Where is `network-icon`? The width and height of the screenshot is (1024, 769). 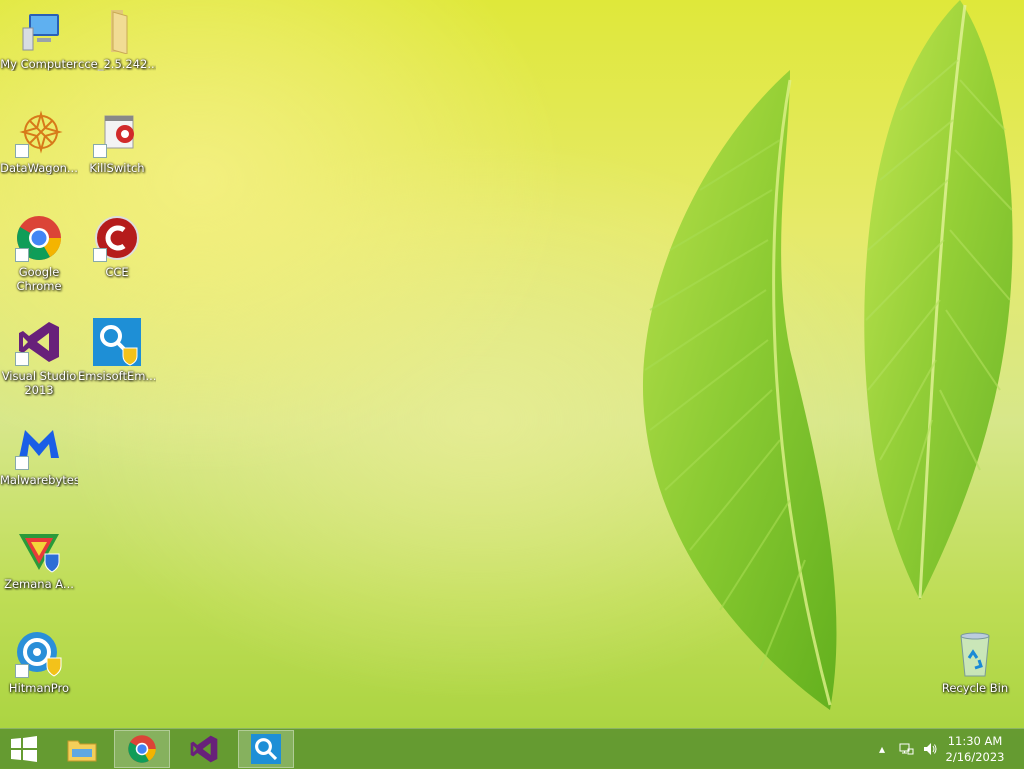 network-icon is located at coordinates (906, 749).